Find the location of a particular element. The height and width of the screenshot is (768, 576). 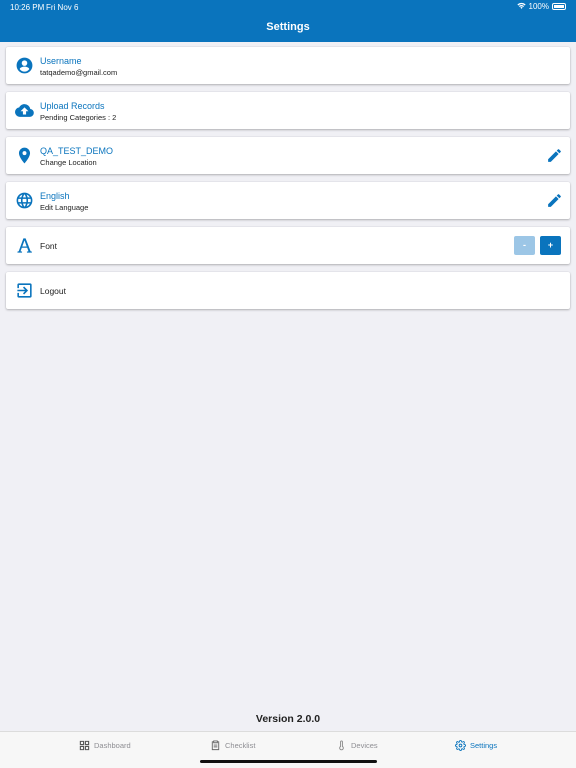

thermometer-icon is located at coordinates (341, 745).